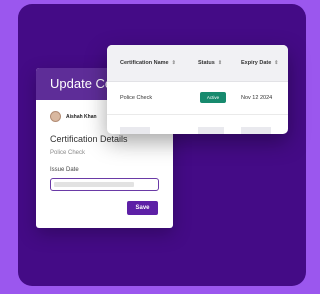  I want to click on column-header-status: Status ⇕, so click(210, 63).